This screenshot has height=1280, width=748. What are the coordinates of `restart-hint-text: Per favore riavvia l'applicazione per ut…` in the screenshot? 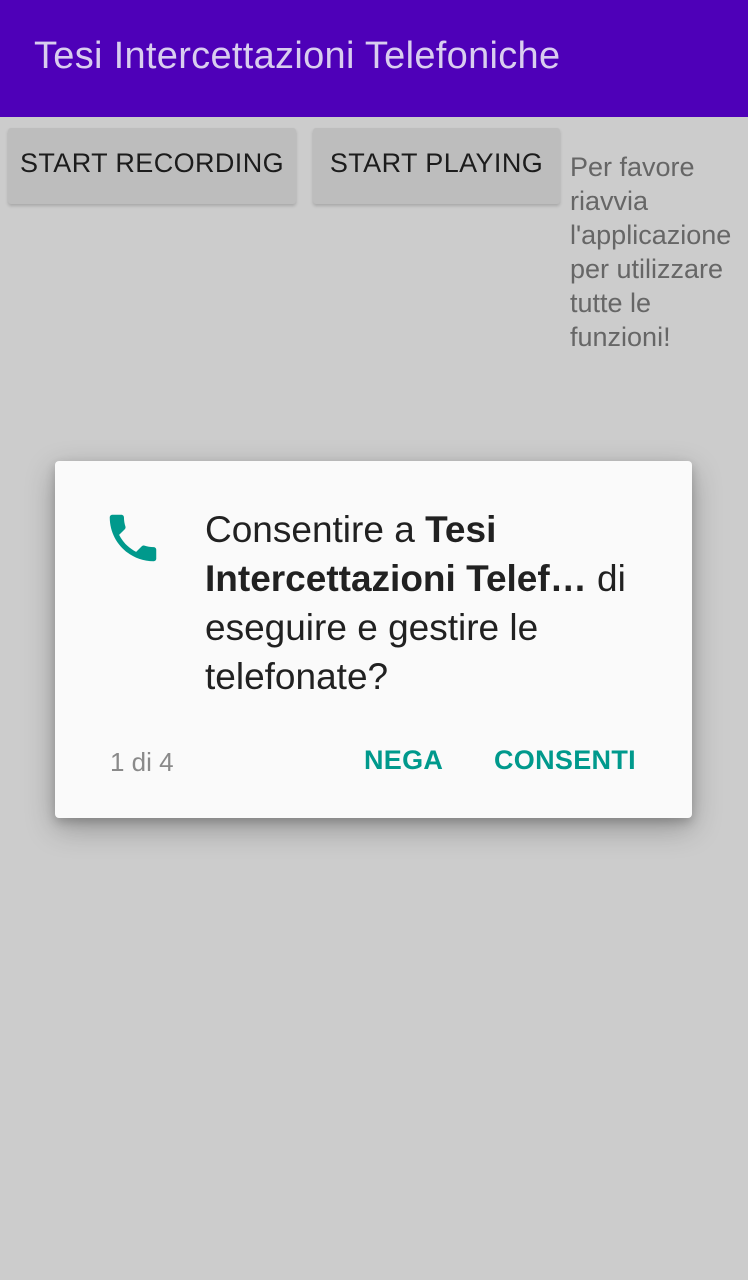 It's located at (651, 252).